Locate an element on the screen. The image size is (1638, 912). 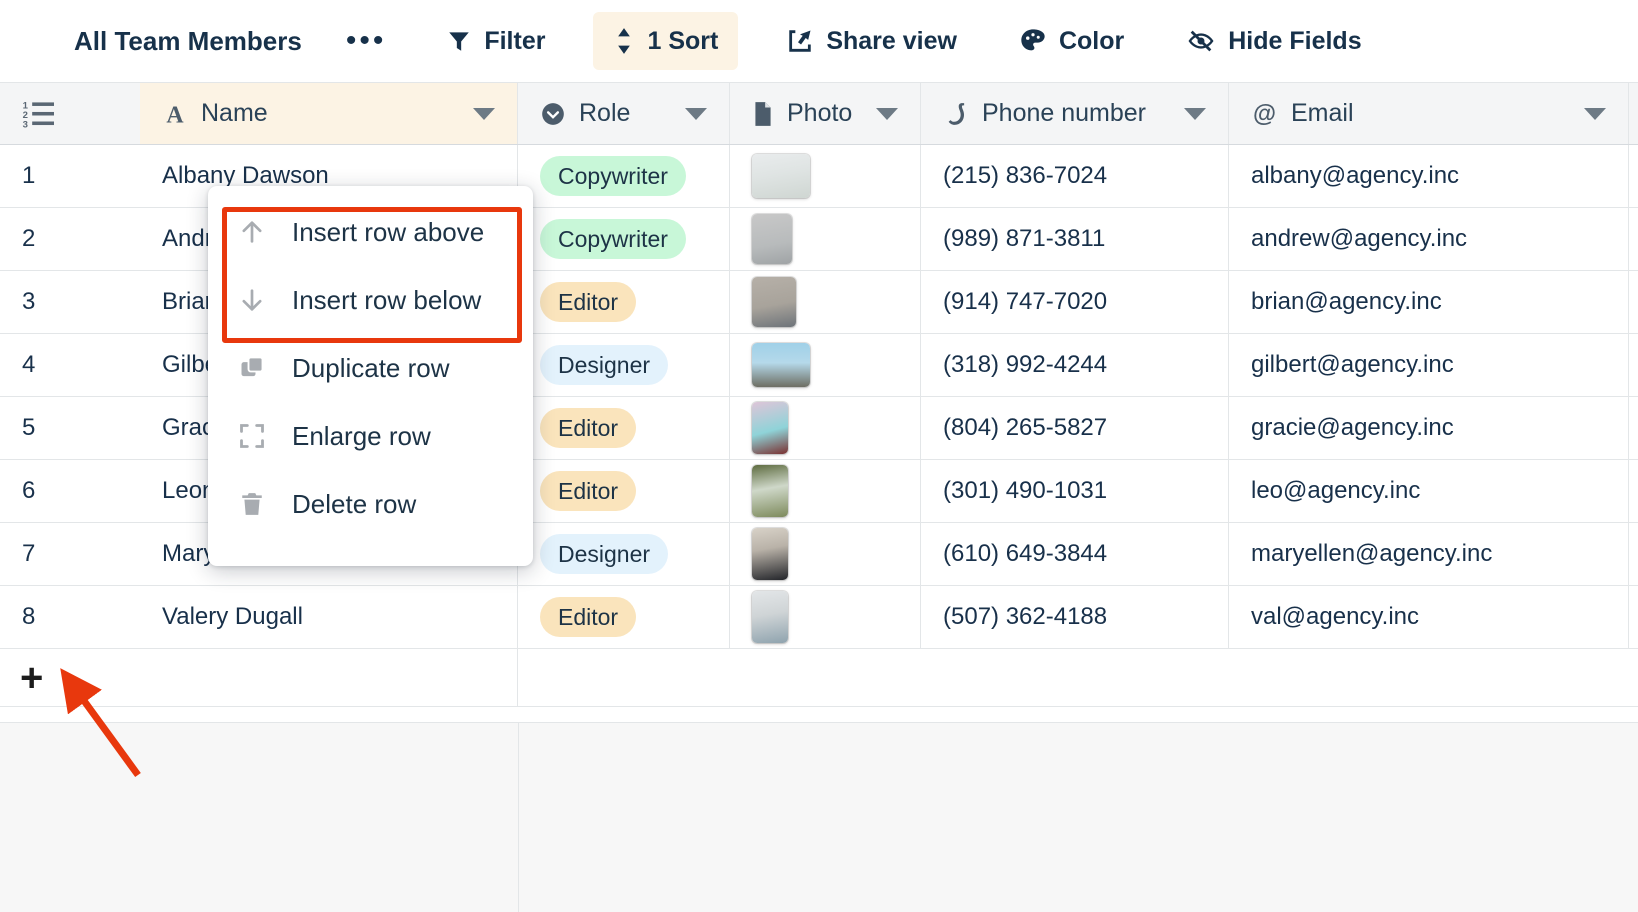
add-row-row: + is located at coordinates (819, 678).